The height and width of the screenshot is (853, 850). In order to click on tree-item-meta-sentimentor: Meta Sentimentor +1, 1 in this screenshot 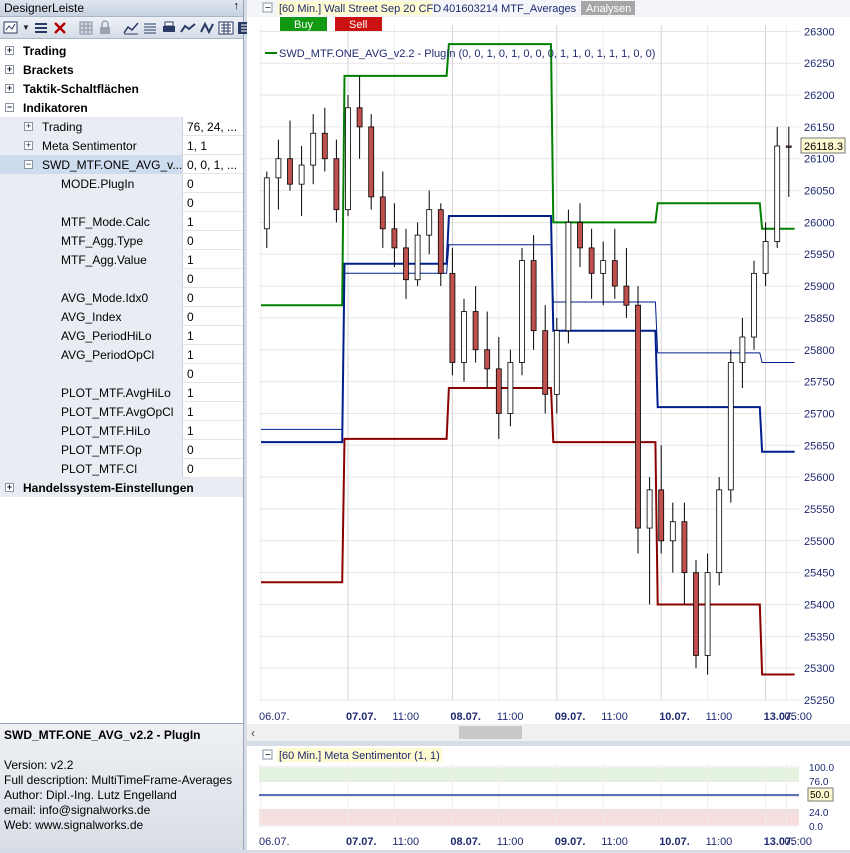, I will do `click(121, 145)`.